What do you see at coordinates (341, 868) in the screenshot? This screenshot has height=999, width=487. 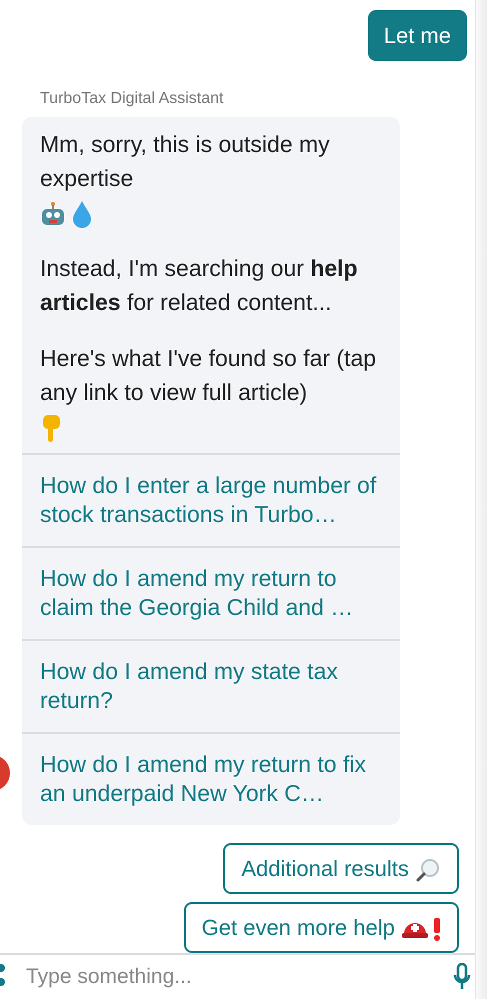 I see `quick-reply-button: Additional results` at bounding box center [341, 868].